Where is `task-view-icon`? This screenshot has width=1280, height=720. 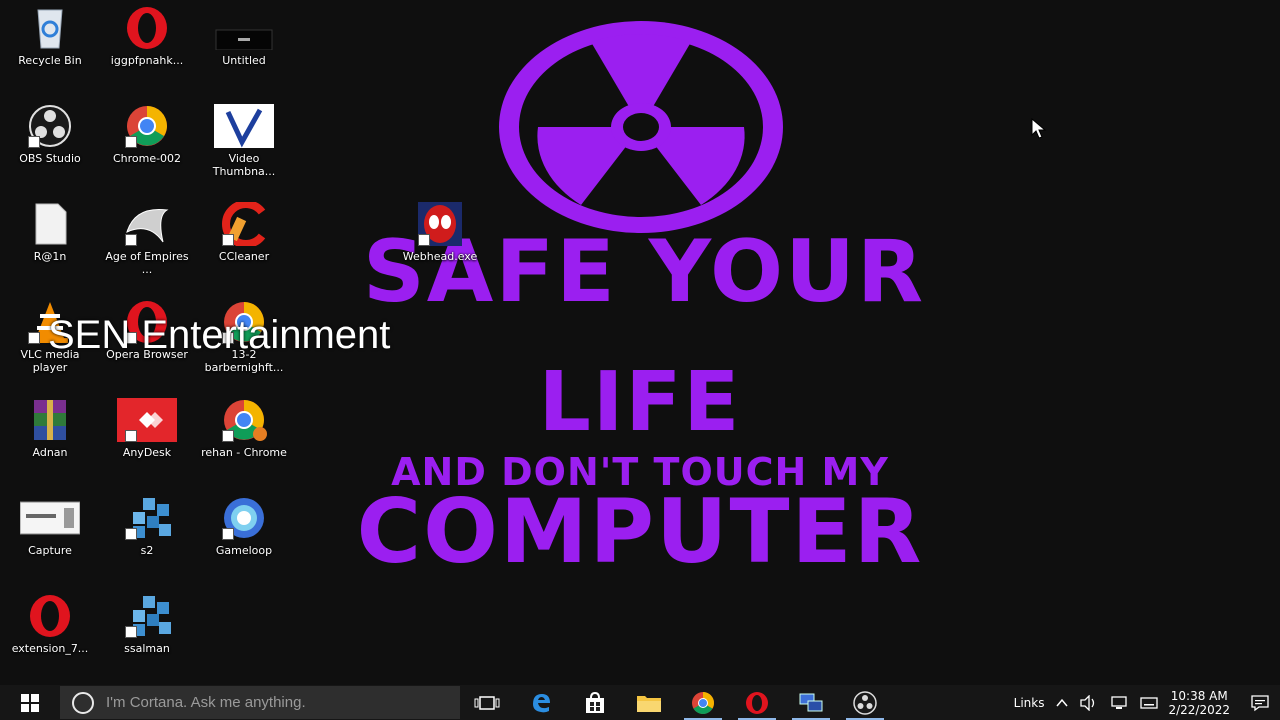 task-view-icon is located at coordinates (487, 702).